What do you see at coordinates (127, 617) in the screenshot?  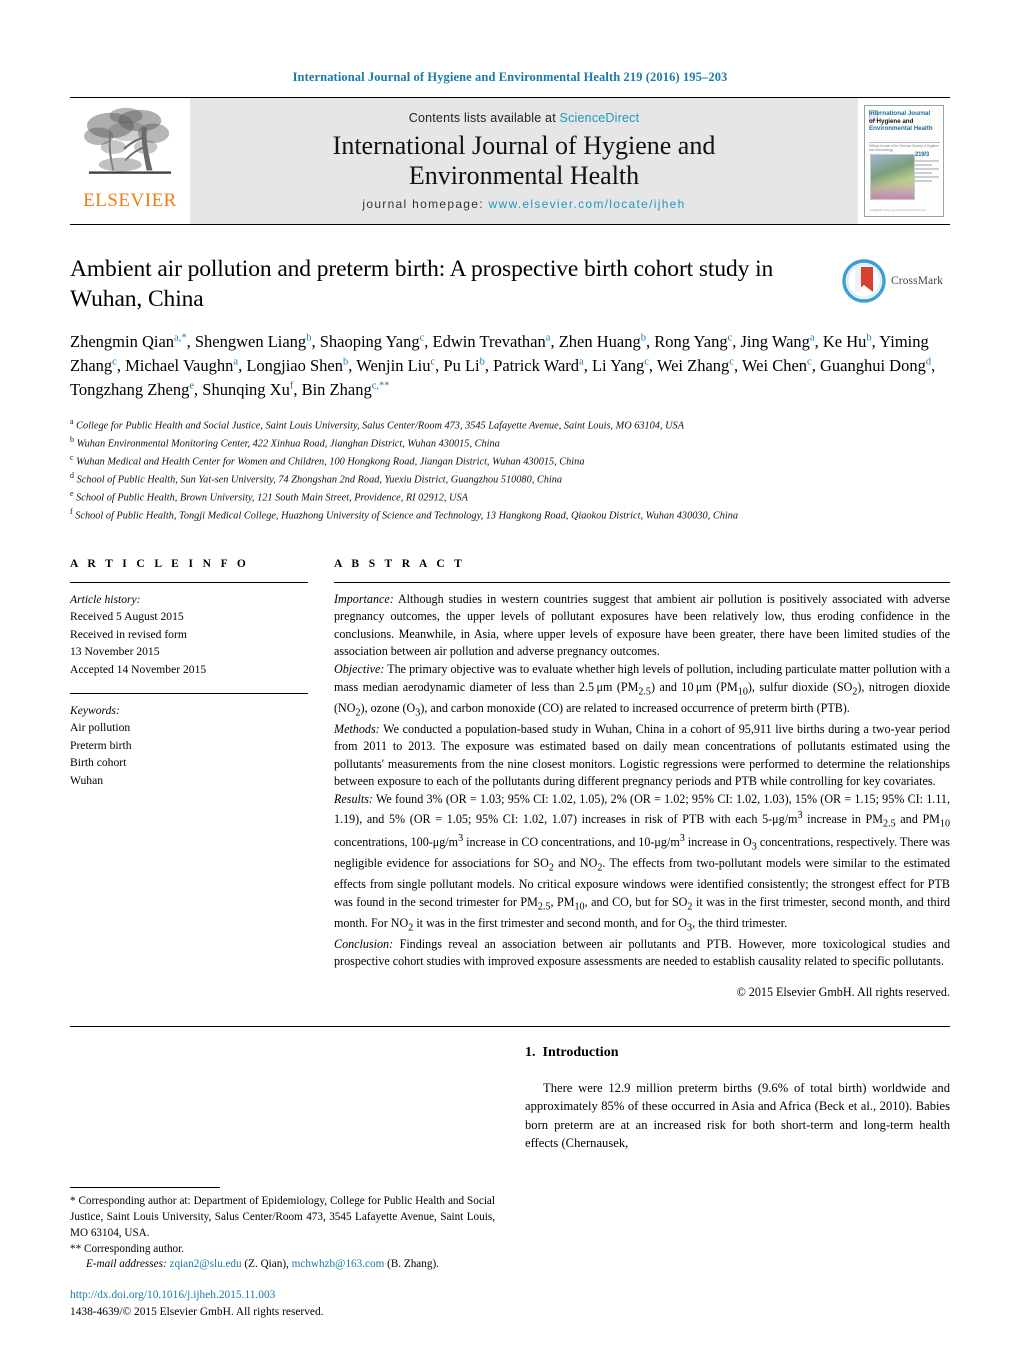 I see `history-line: Received 5 August 2015` at bounding box center [127, 617].